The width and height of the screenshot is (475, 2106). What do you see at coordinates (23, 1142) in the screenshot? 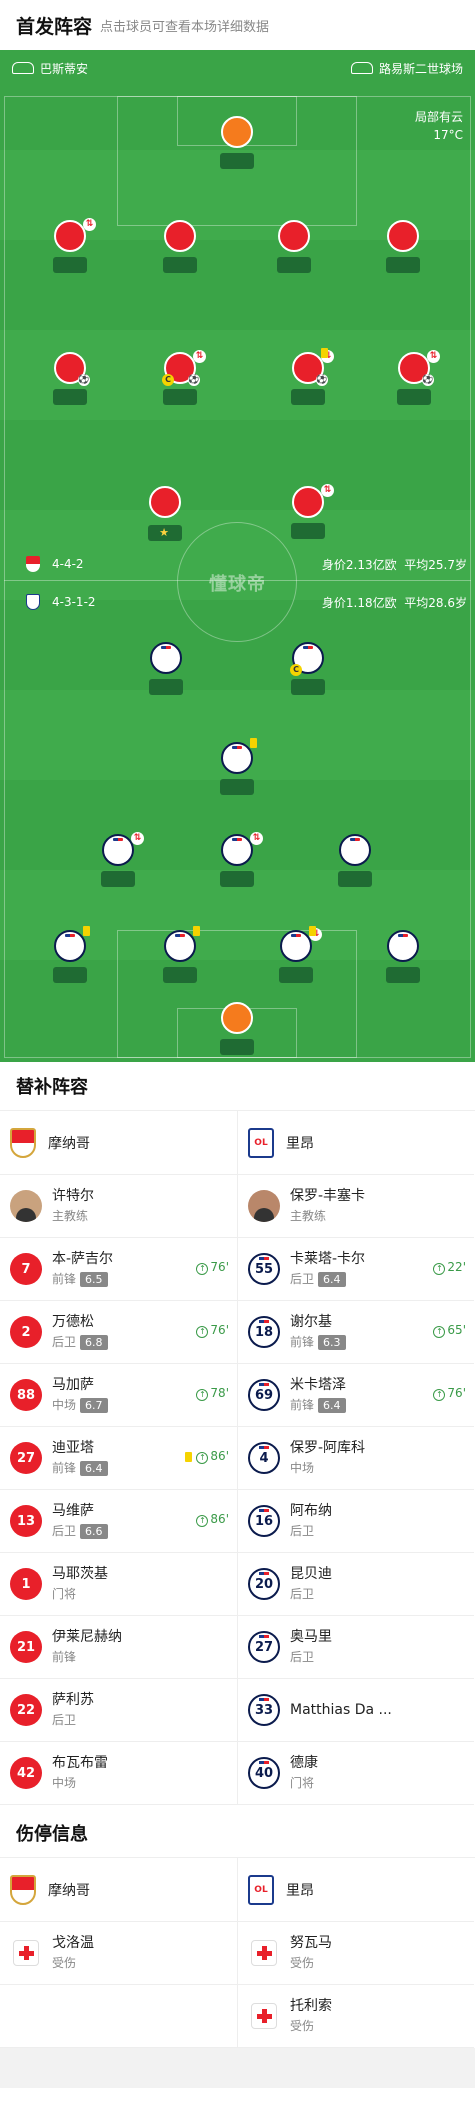
I see `monaco-crest-icon` at bounding box center [23, 1142].